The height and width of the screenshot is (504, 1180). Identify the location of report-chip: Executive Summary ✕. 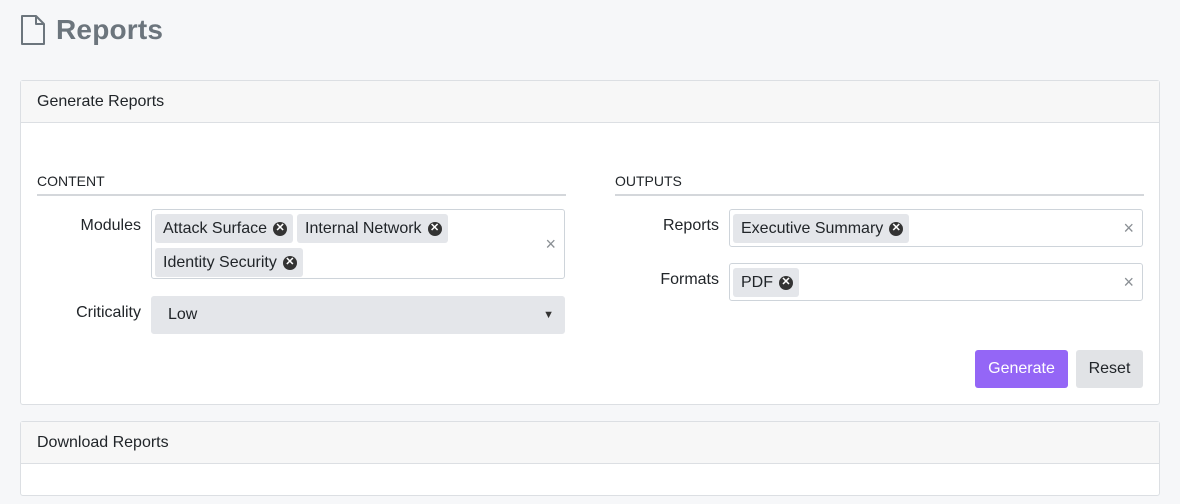
(821, 228).